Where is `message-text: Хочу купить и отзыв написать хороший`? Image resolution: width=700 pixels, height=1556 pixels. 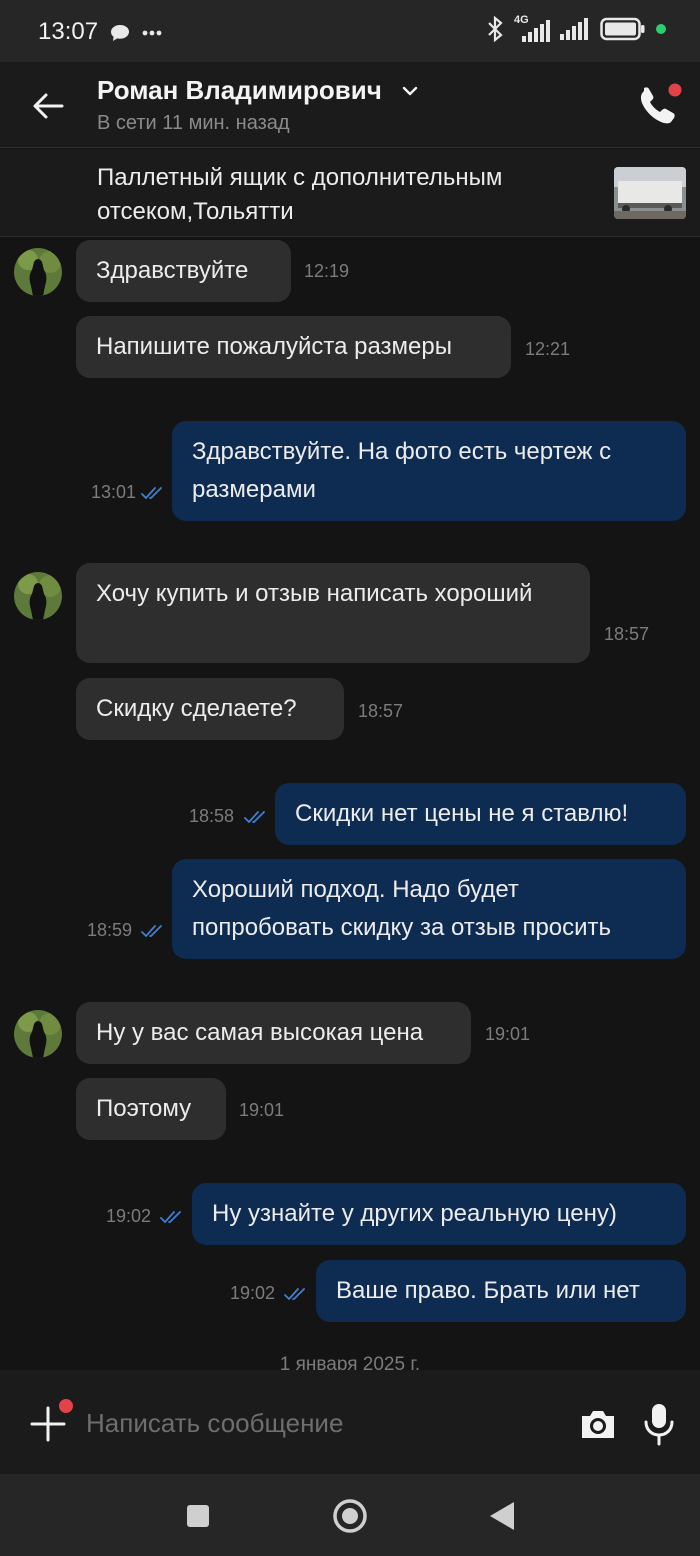
message-text: Хочу купить и отзыв написать хороший is located at coordinates (314, 593).